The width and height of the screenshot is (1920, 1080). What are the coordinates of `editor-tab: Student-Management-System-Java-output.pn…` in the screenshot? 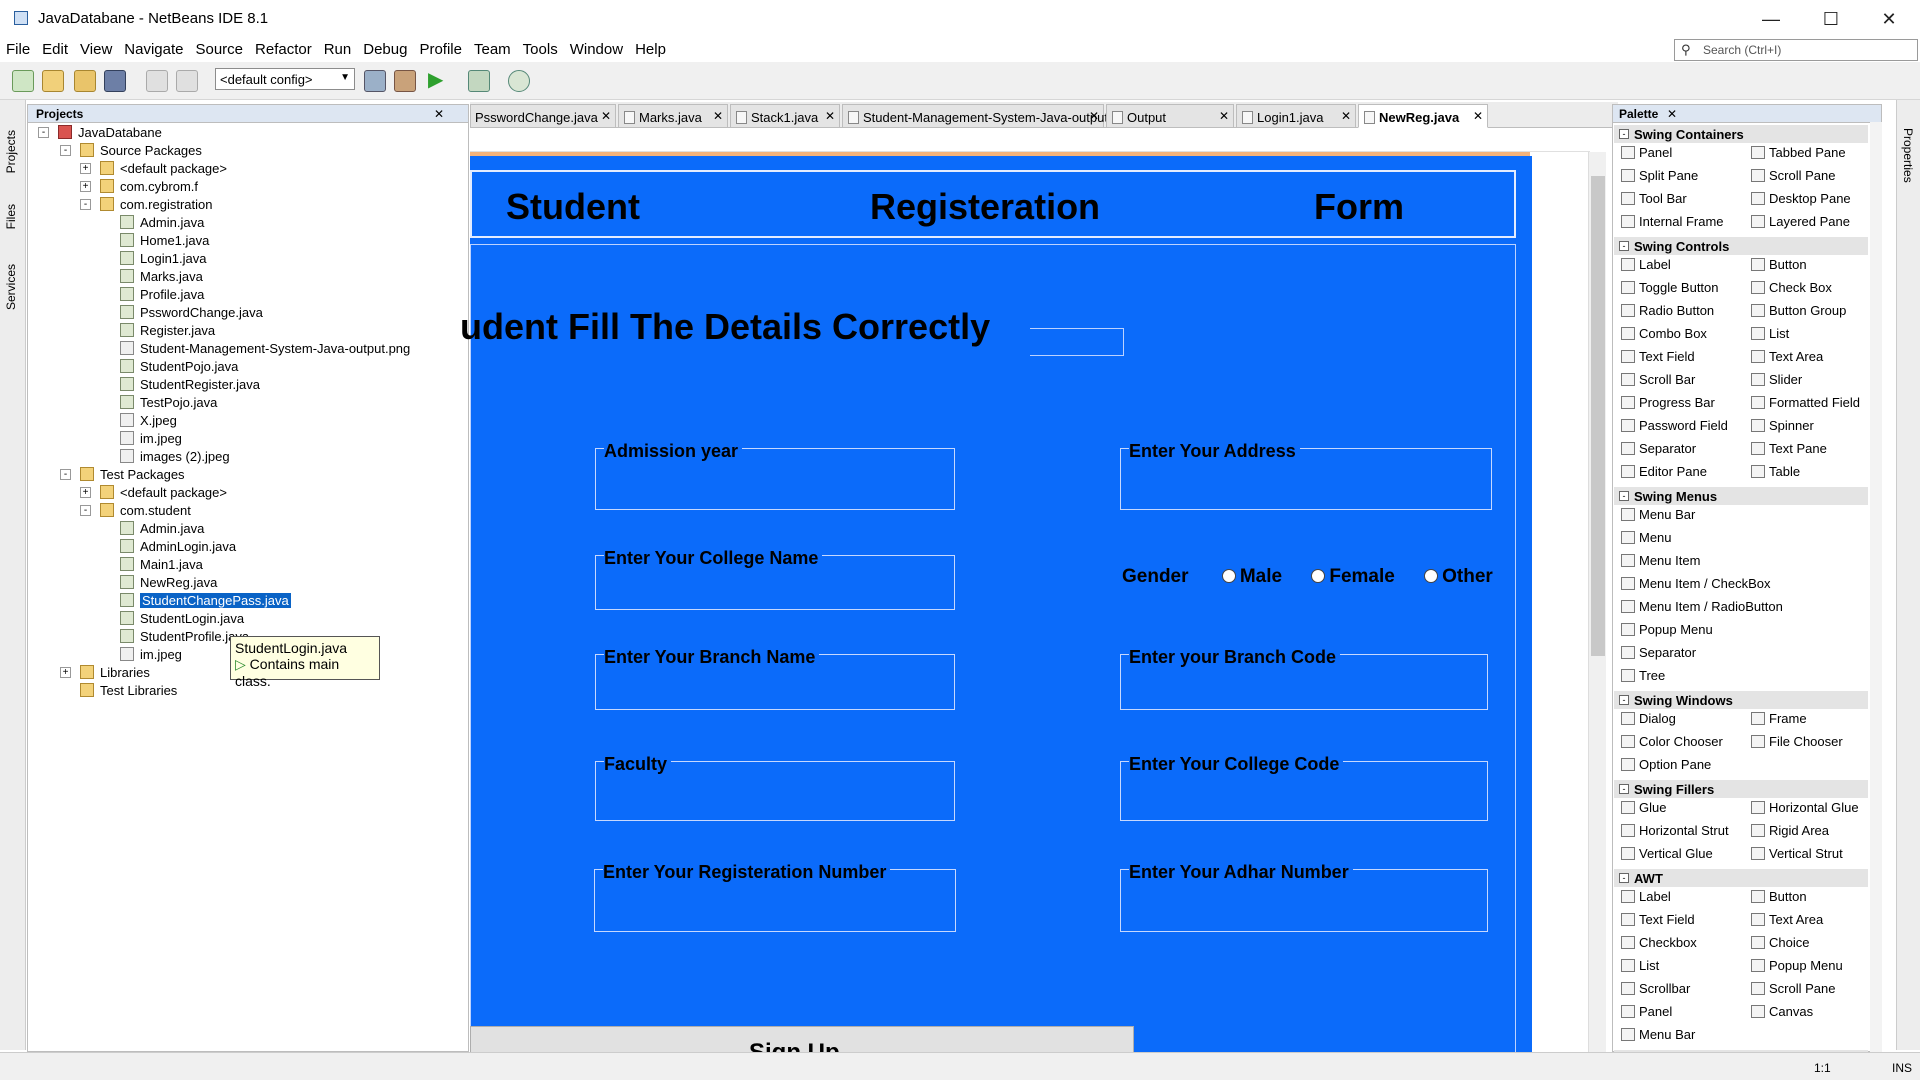 It's located at (987, 116).